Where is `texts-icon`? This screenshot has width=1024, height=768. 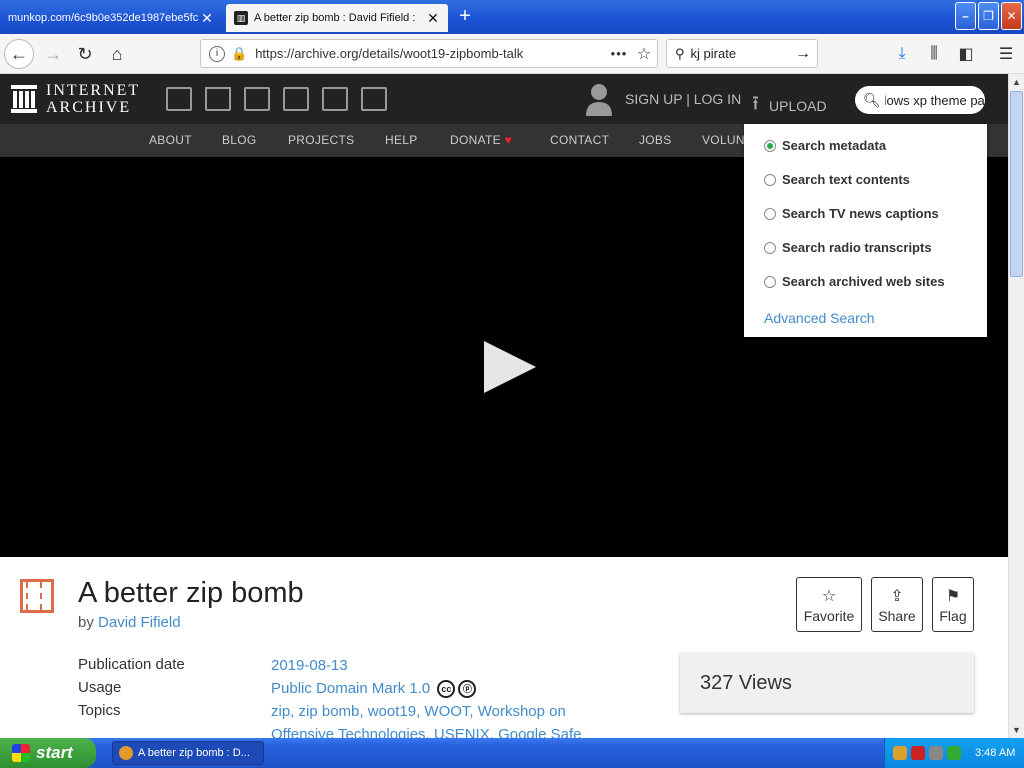
texts-icon is located at coordinates (218, 99).